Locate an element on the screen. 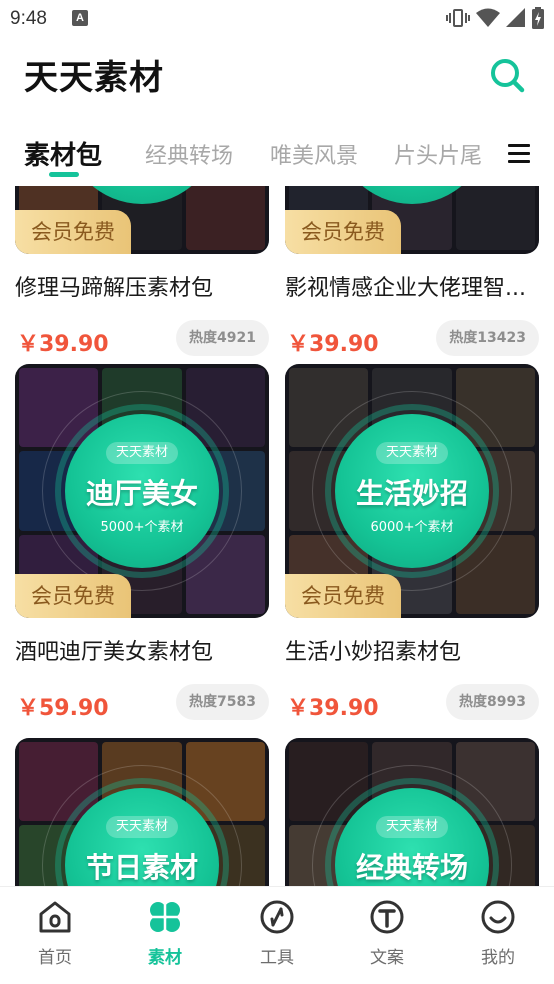  cover-title: 生活妙招 is located at coordinates (411, 493).